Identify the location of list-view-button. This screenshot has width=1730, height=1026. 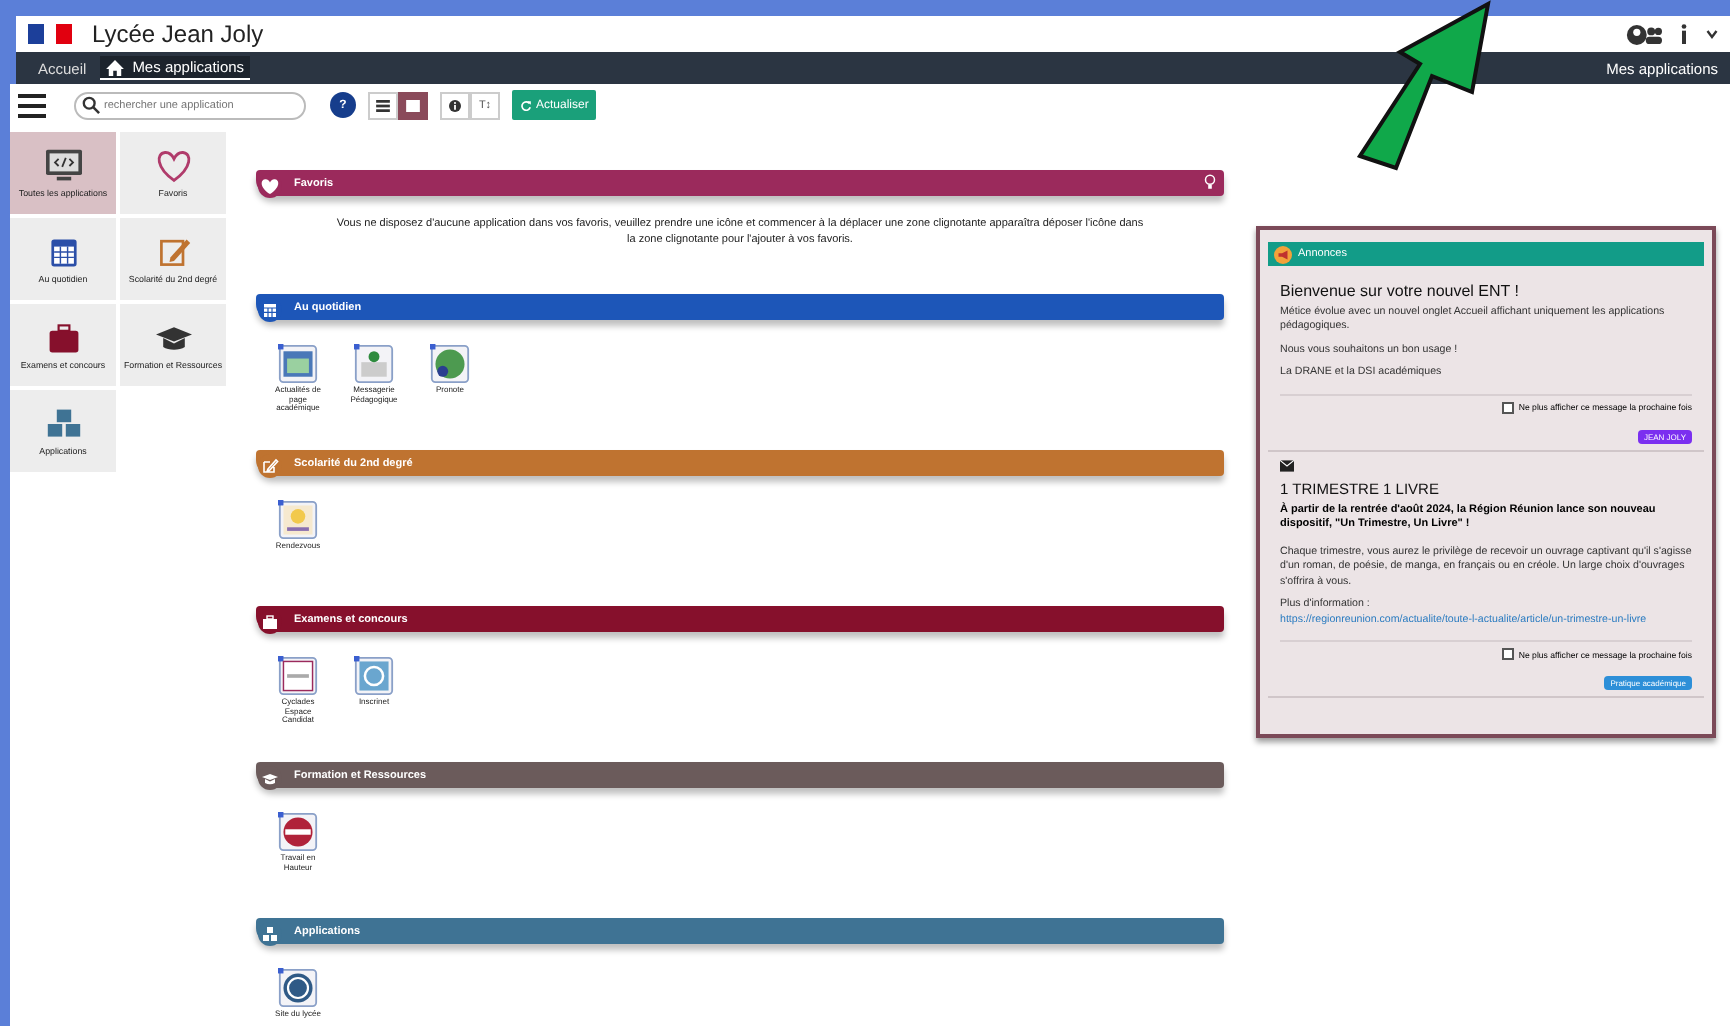
(383, 105).